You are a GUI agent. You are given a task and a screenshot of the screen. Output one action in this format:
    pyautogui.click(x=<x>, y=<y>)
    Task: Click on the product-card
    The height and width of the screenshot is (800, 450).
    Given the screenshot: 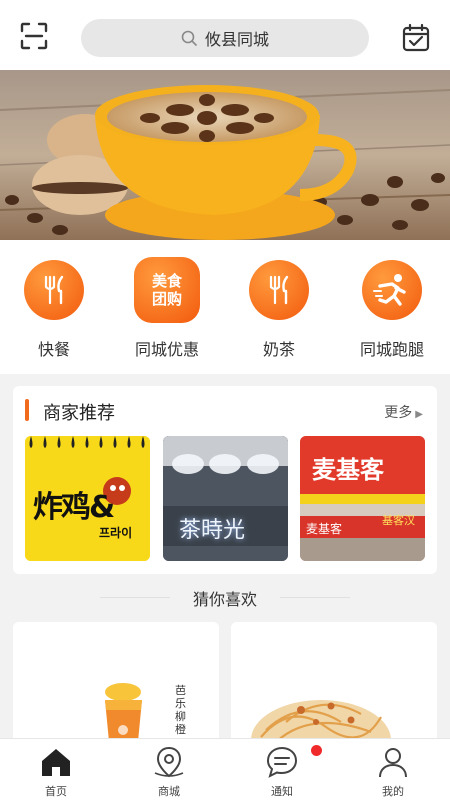 What is the action you would take?
    pyautogui.click(x=334, y=687)
    